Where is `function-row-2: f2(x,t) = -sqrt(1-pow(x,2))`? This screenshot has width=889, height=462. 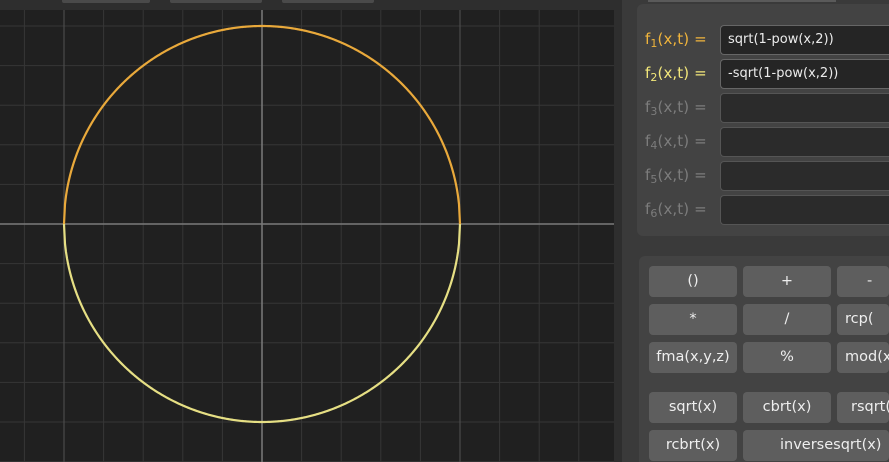 function-row-2: f2(x,t) = -sqrt(1-pow(x,2)) is located at coordinates (767, 74).